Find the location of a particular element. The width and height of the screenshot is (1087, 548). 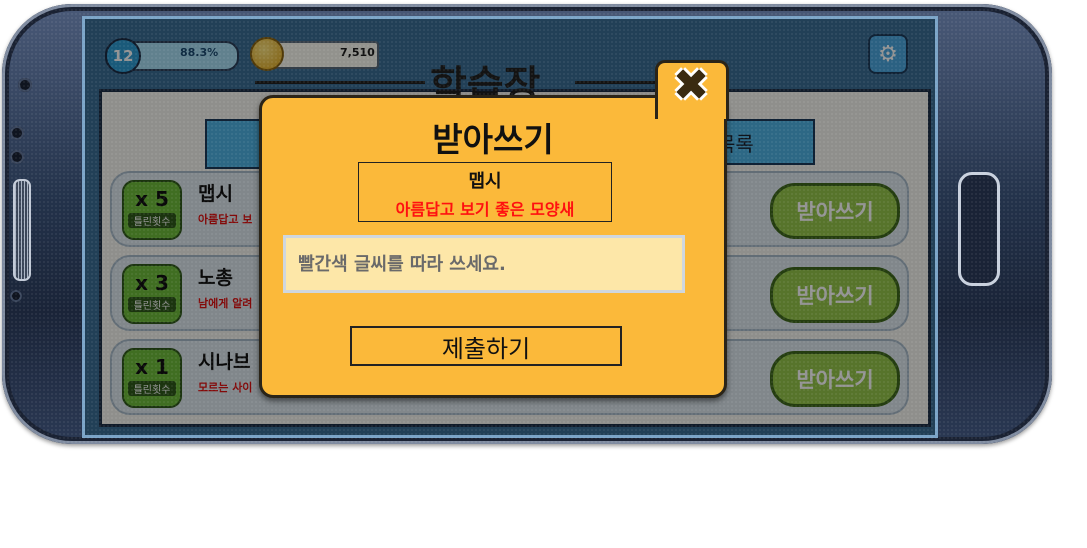

wrong-count-badge: x 5 틀린횟수 is located at coordinates (152, 210).